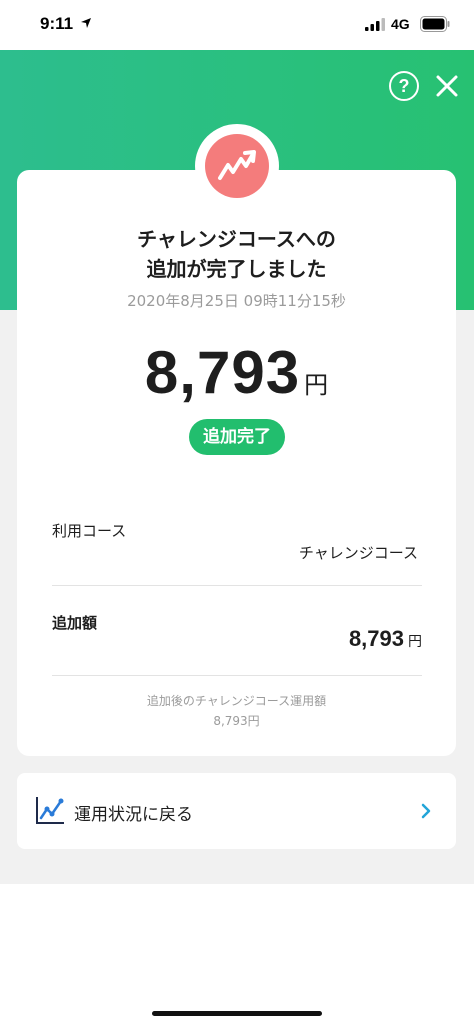  I want to click on amount-value: 8,793, so click(222, 372).